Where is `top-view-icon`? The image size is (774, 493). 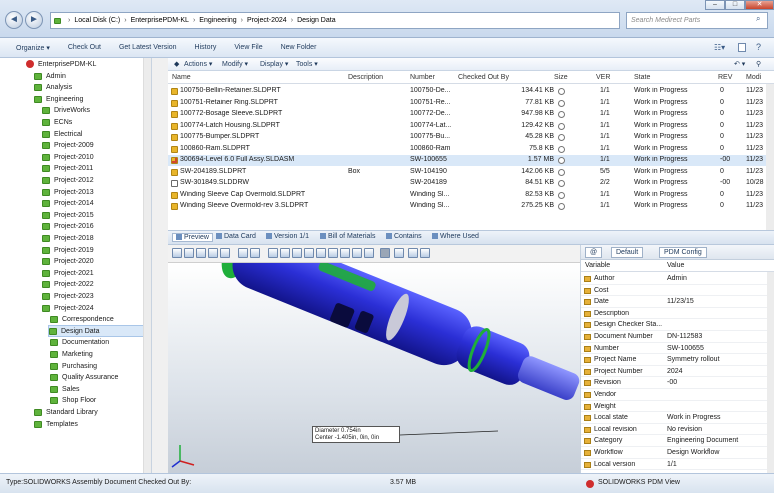 top-view-icon is located at coordinates (321, 253).